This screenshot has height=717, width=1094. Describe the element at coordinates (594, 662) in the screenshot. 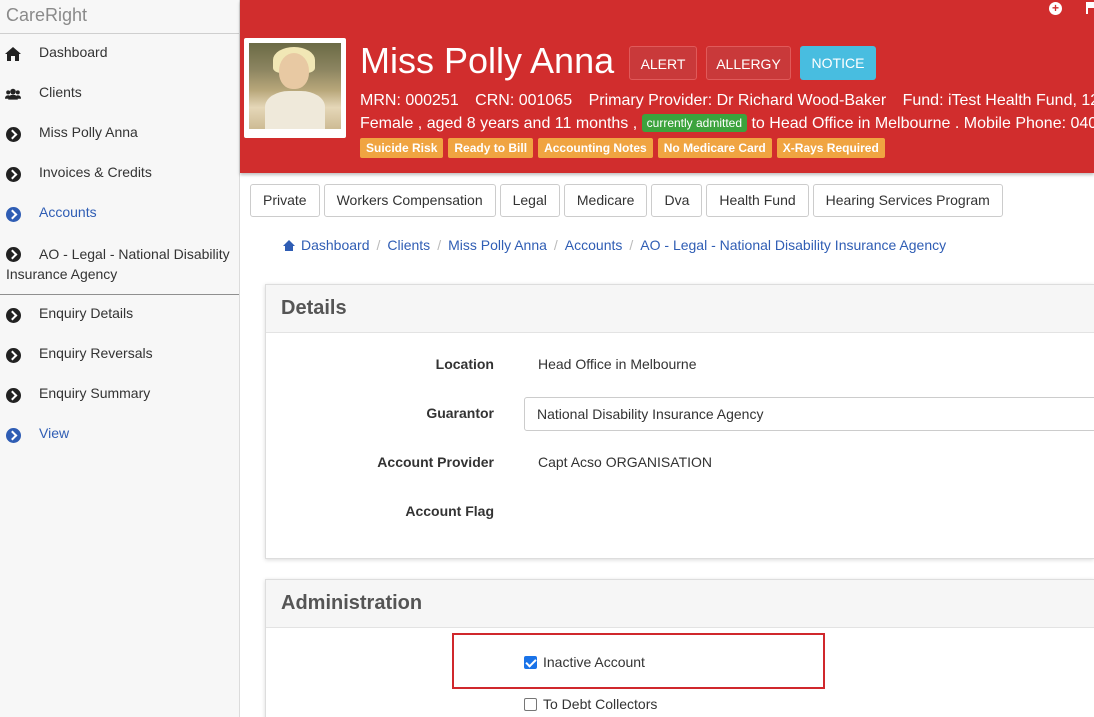

I see `inactive-account-label: Inactive Account` at that location.